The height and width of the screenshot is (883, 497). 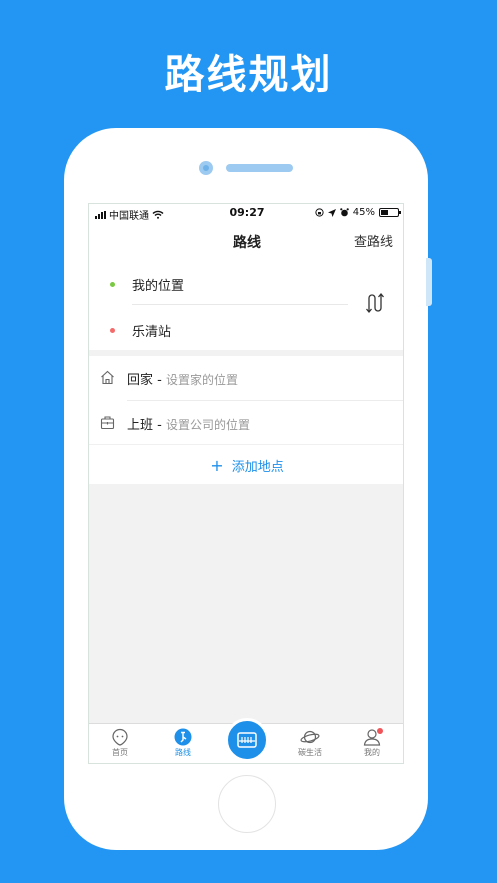 What do you see at coordinates (429, 282) in the screenshot?
I see `phone-side-button` at bounding box center [429, 282].